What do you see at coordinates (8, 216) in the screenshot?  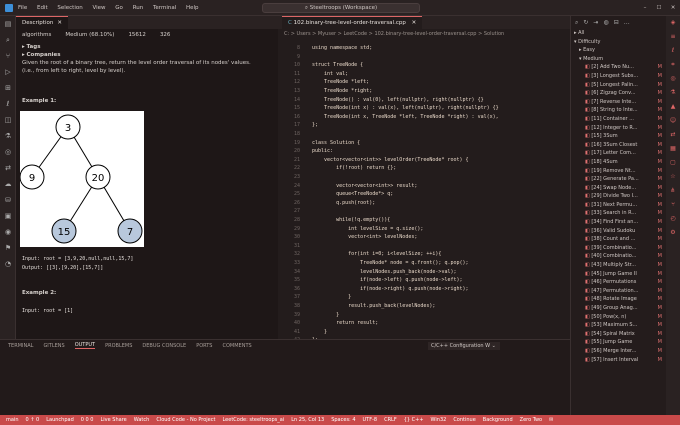 I see `docker-icon: ▣` at bounding box center [8, 216].